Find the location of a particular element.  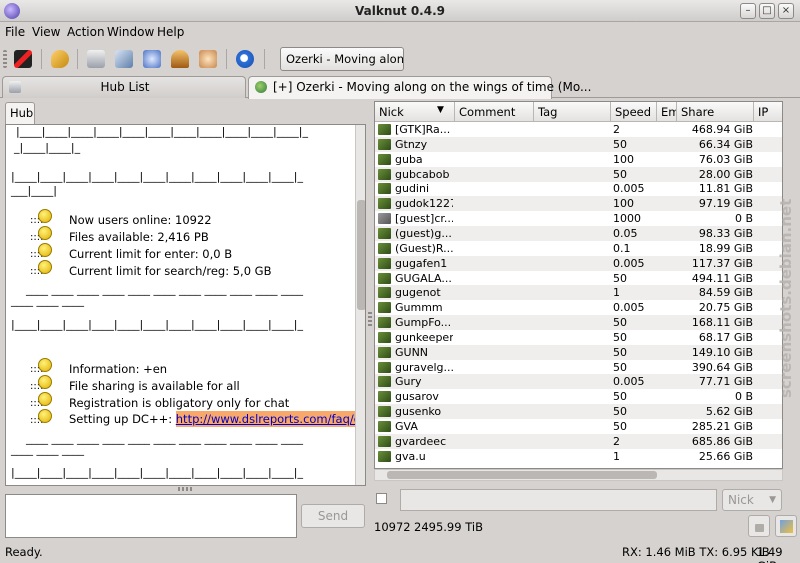

user-nick: guba is located at coordinates (409, 159).